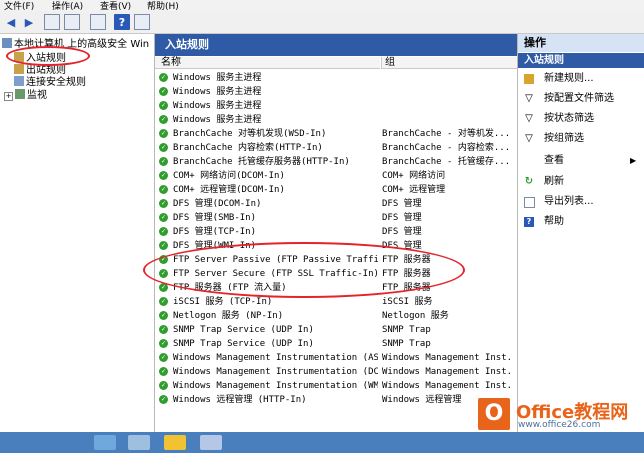  What do you see at coordinates (29, 22) in the screenshot?
I see `forward-icon: ▶` at bounding box center [29, 22].